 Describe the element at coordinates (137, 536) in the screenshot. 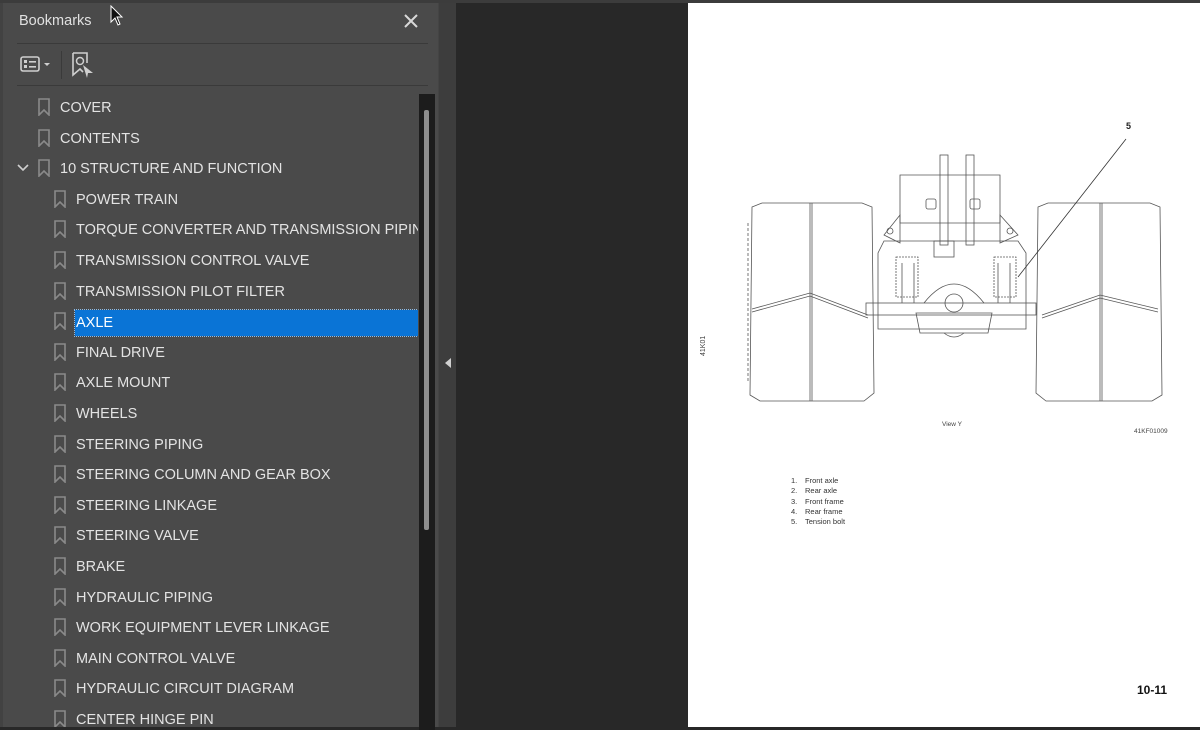

I see `bookmark-label: STEERING VALVE` at that location.